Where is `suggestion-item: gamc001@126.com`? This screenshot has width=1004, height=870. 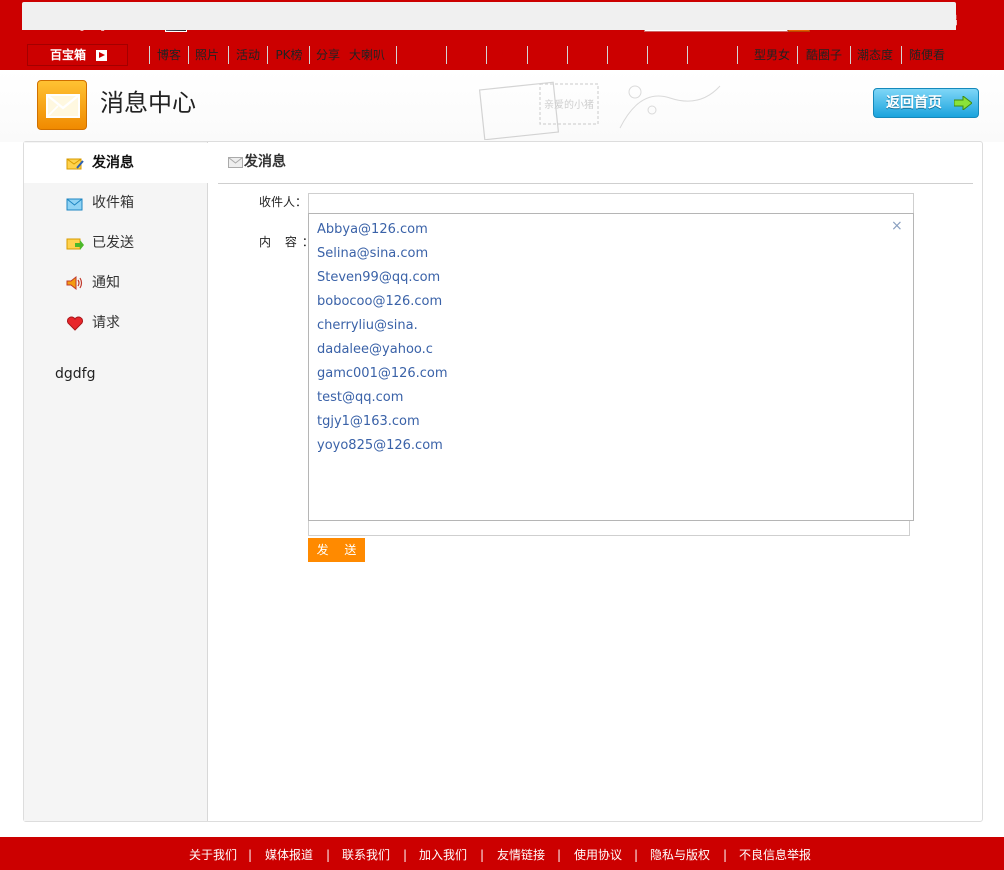
suggestion-item: gamc001@126.com is located at coordinates (382, 374).